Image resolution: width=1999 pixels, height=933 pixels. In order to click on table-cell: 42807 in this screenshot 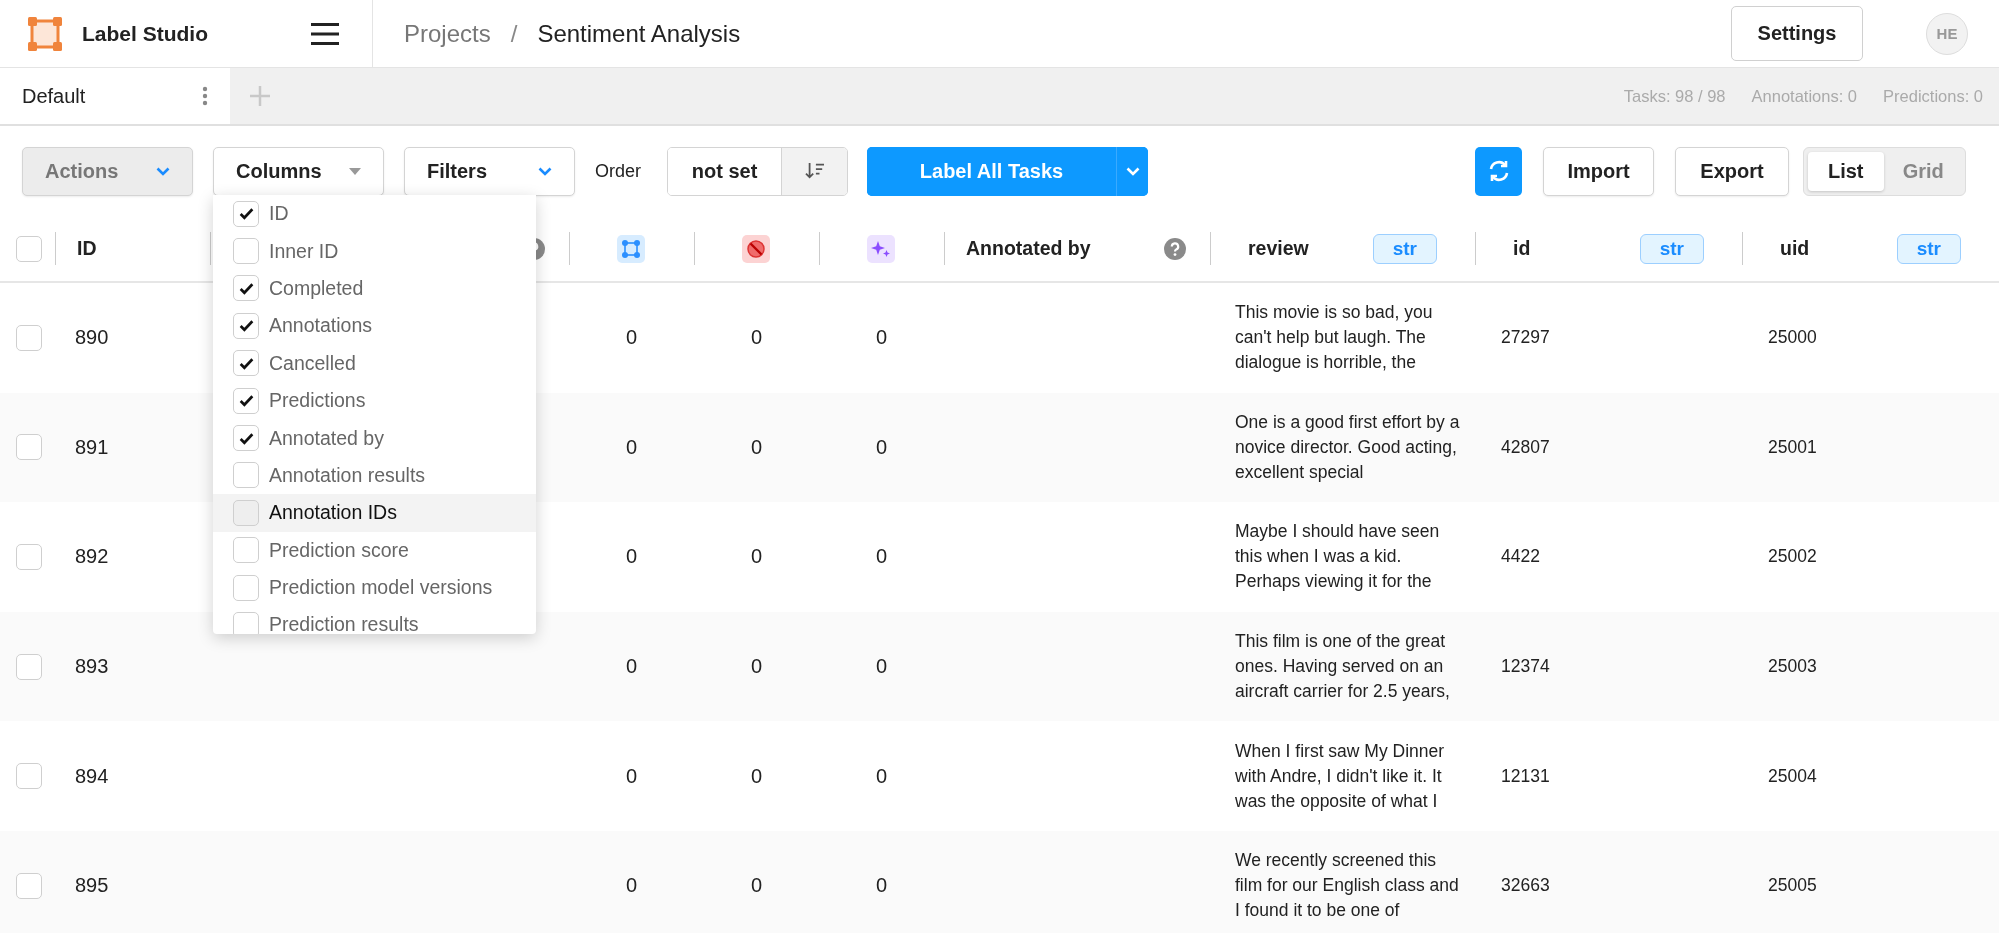, I will do `click(1525, 447)`.